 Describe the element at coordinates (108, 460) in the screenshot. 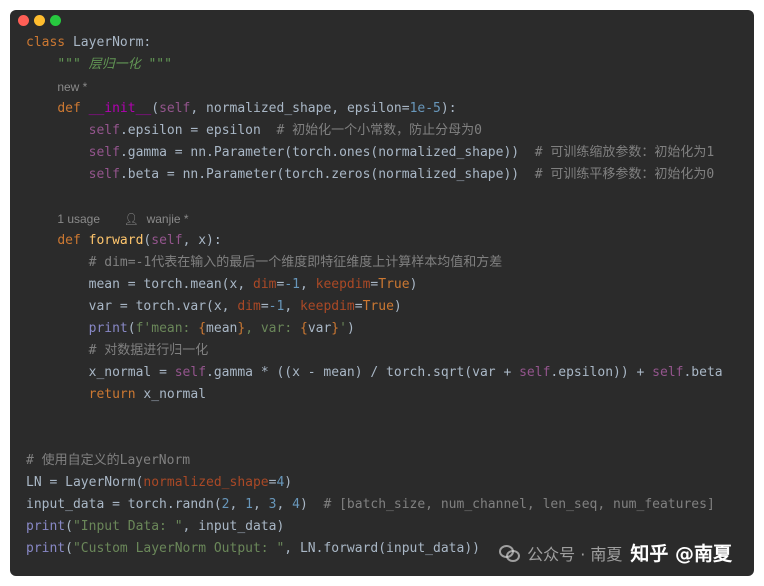

I see `comment: # 使用自定义的LayerNorm` at that location.